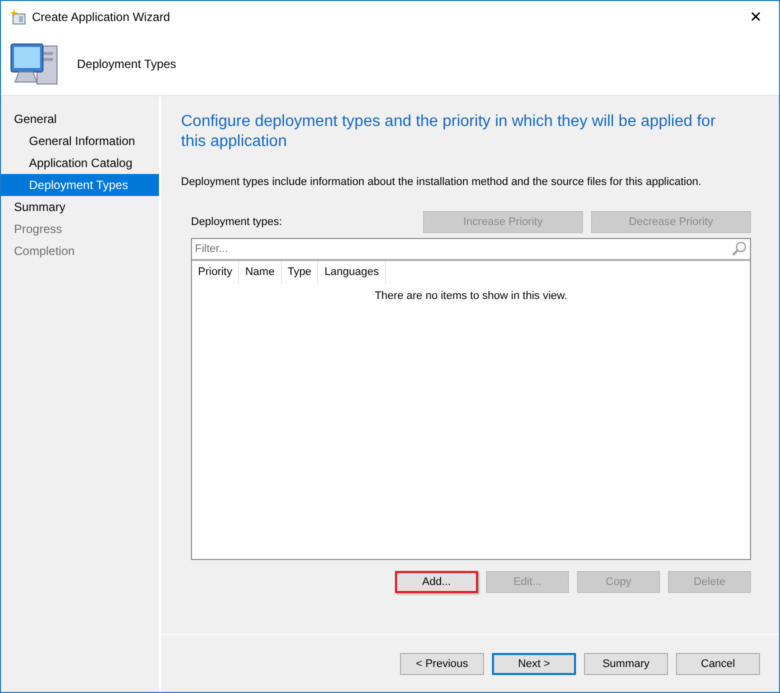 This screenshot has height=693, width=780. What do you see at coordinates (80, 207) in the screenshot?
I see `nav-item: Summary` at bounding box center [80, 207].